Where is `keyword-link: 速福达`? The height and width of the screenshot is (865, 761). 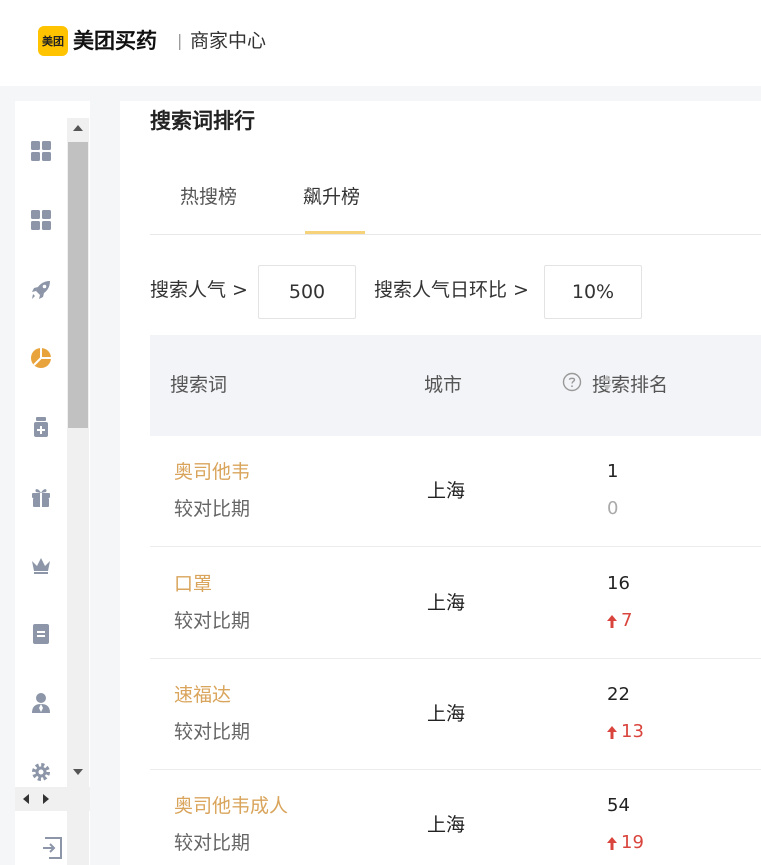 keyword-link: 速福达 is located at coordinates (202, 695).